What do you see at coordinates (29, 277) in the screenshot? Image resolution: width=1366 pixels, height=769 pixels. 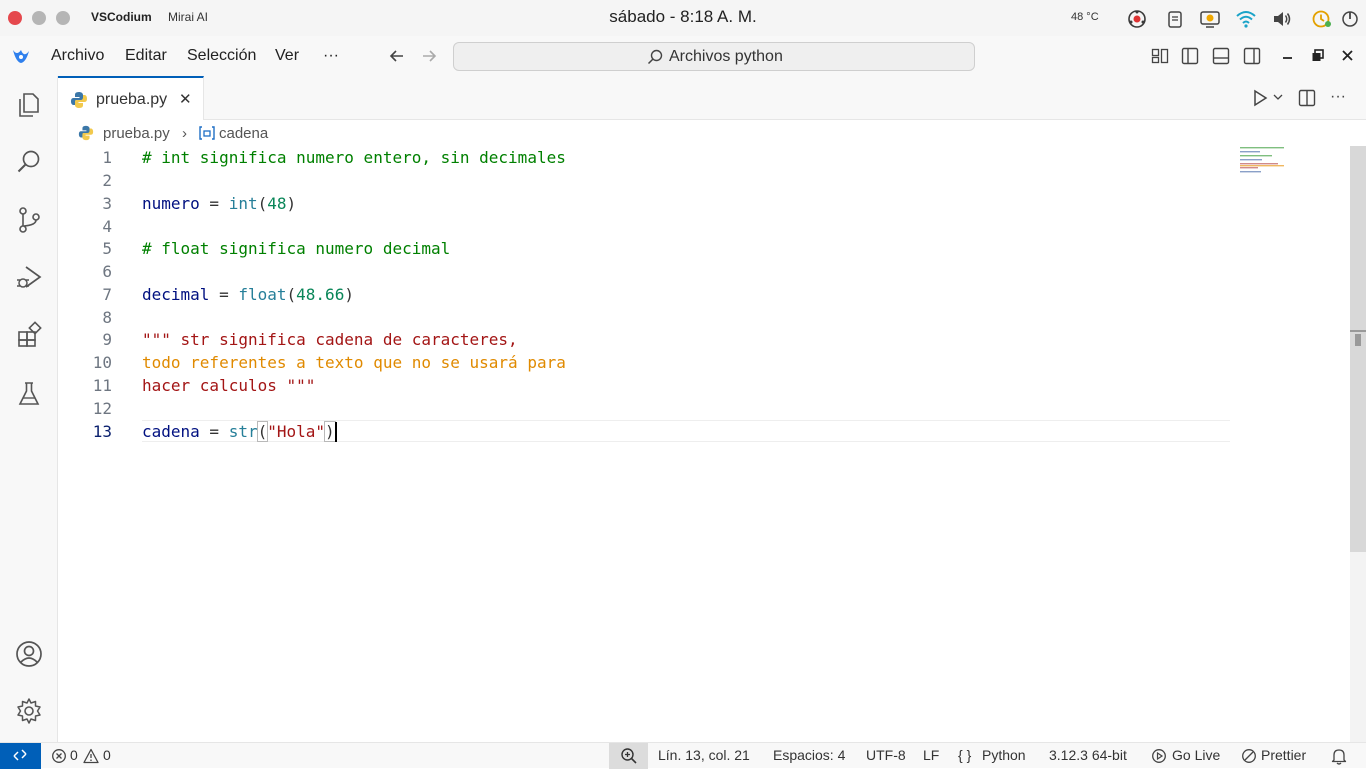 I see `run-debug-icon` at bounding box center [29, 277].